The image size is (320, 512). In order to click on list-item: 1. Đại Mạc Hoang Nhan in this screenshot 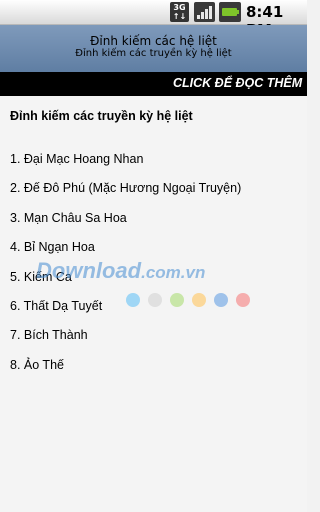, I will do `click(125, 166)`.